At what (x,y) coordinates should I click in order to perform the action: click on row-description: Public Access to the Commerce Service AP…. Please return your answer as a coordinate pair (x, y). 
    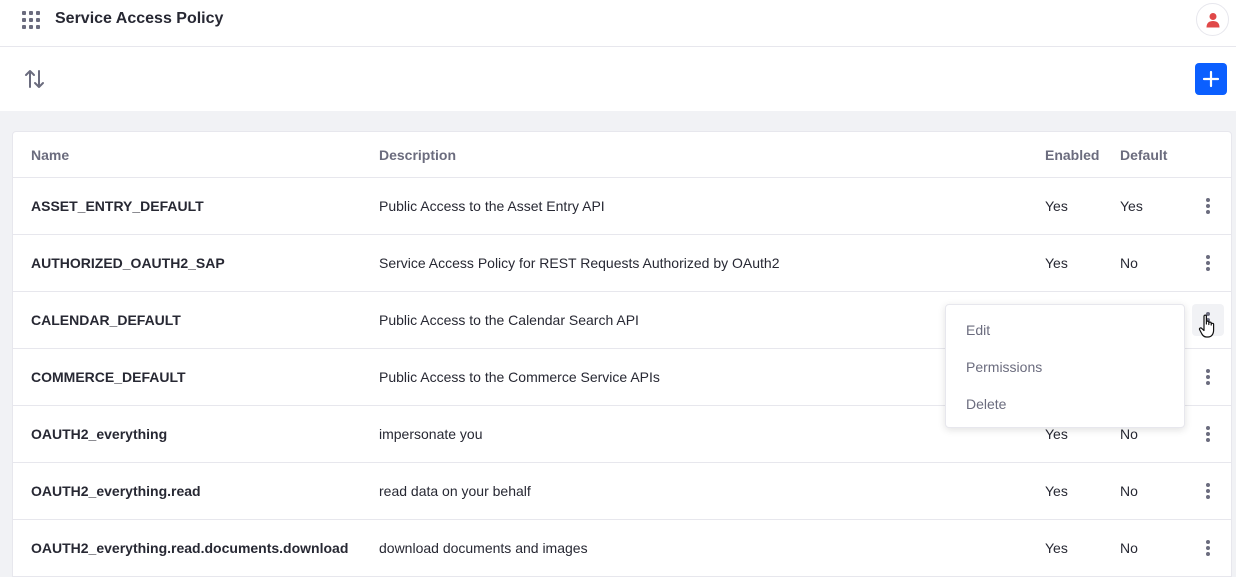
    Looking at the image, I should click on (519, 377).